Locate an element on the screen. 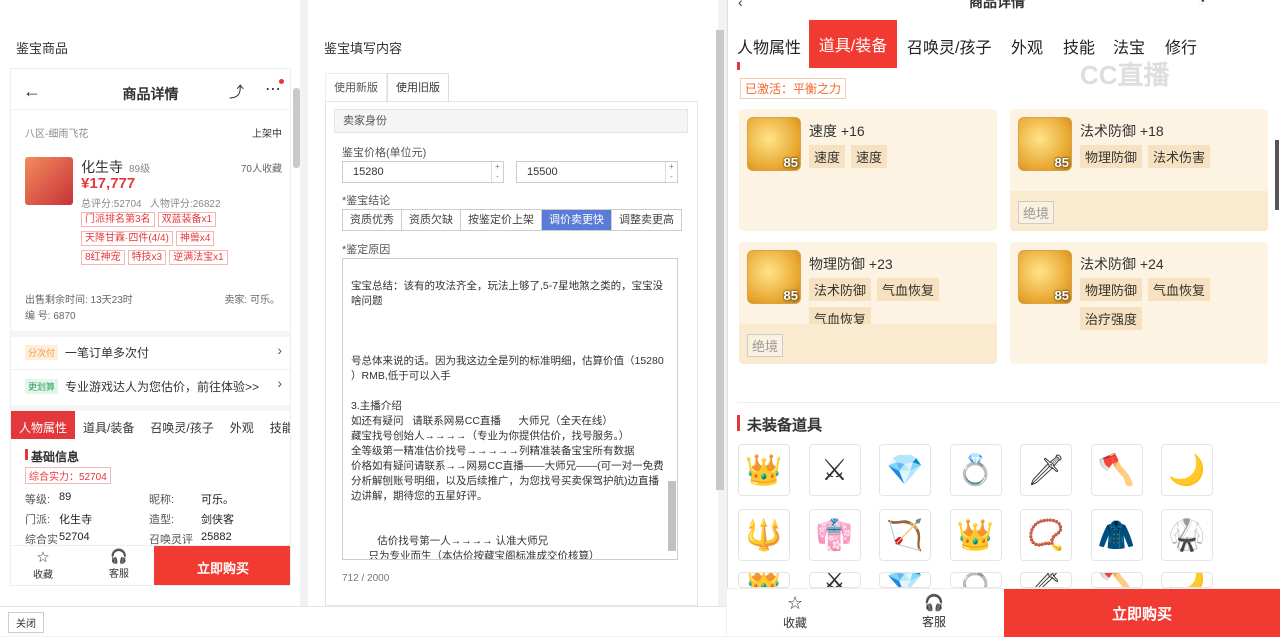  phone-tab: 人物属性 is located at coordinates (43, 425).